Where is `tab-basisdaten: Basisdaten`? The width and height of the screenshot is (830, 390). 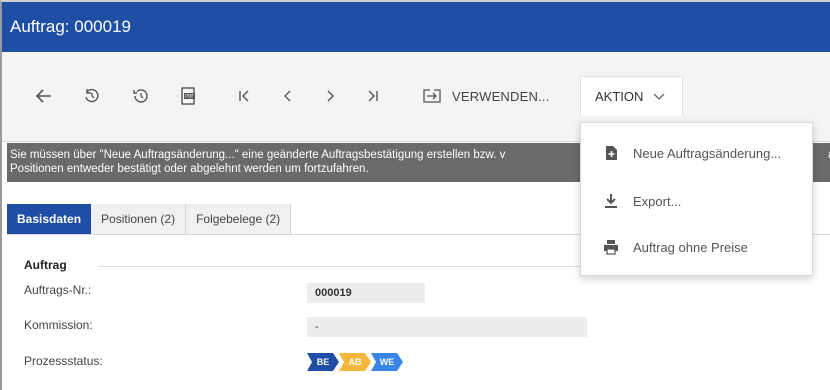
tab-basisdaten: Basisdaten is located at coordinates (49, 219).